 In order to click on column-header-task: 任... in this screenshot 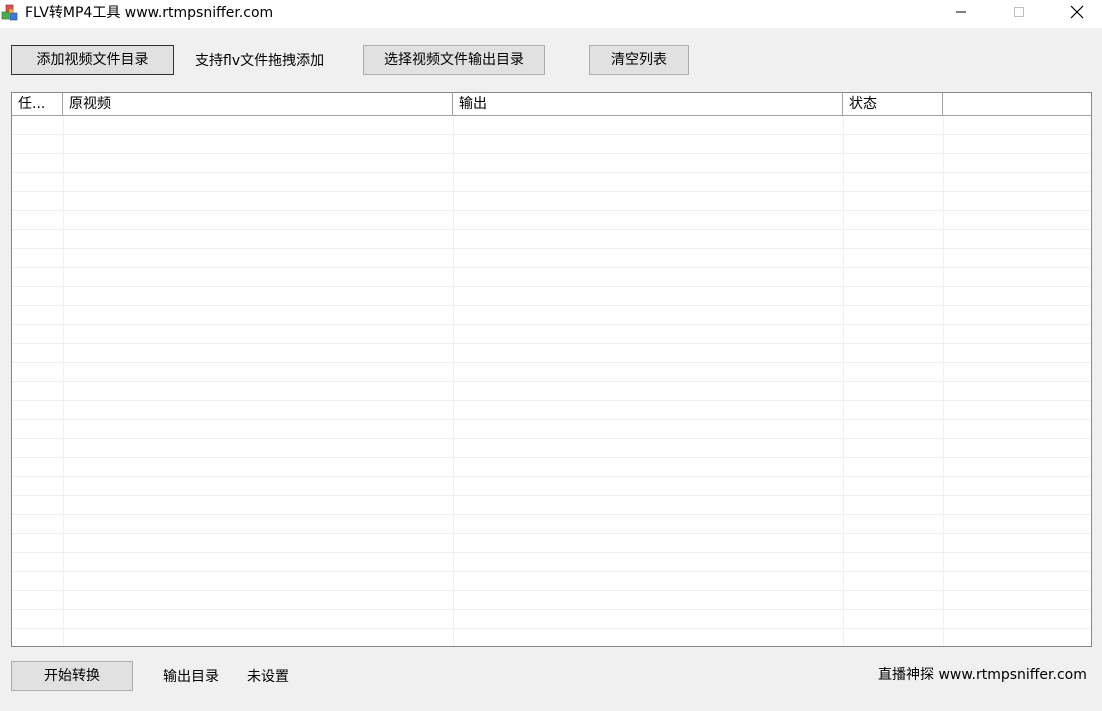, I will do `click(37, 104)`.